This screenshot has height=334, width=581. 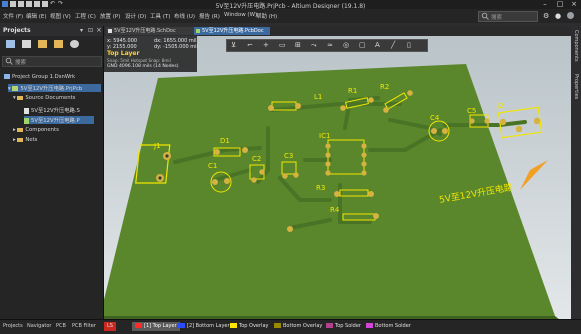 What do you see at coordinates (52, 110) in the screenshot?
I see `tree-doc-sch: 5V至12V升压电路.S` at bounding box center [52, 110].